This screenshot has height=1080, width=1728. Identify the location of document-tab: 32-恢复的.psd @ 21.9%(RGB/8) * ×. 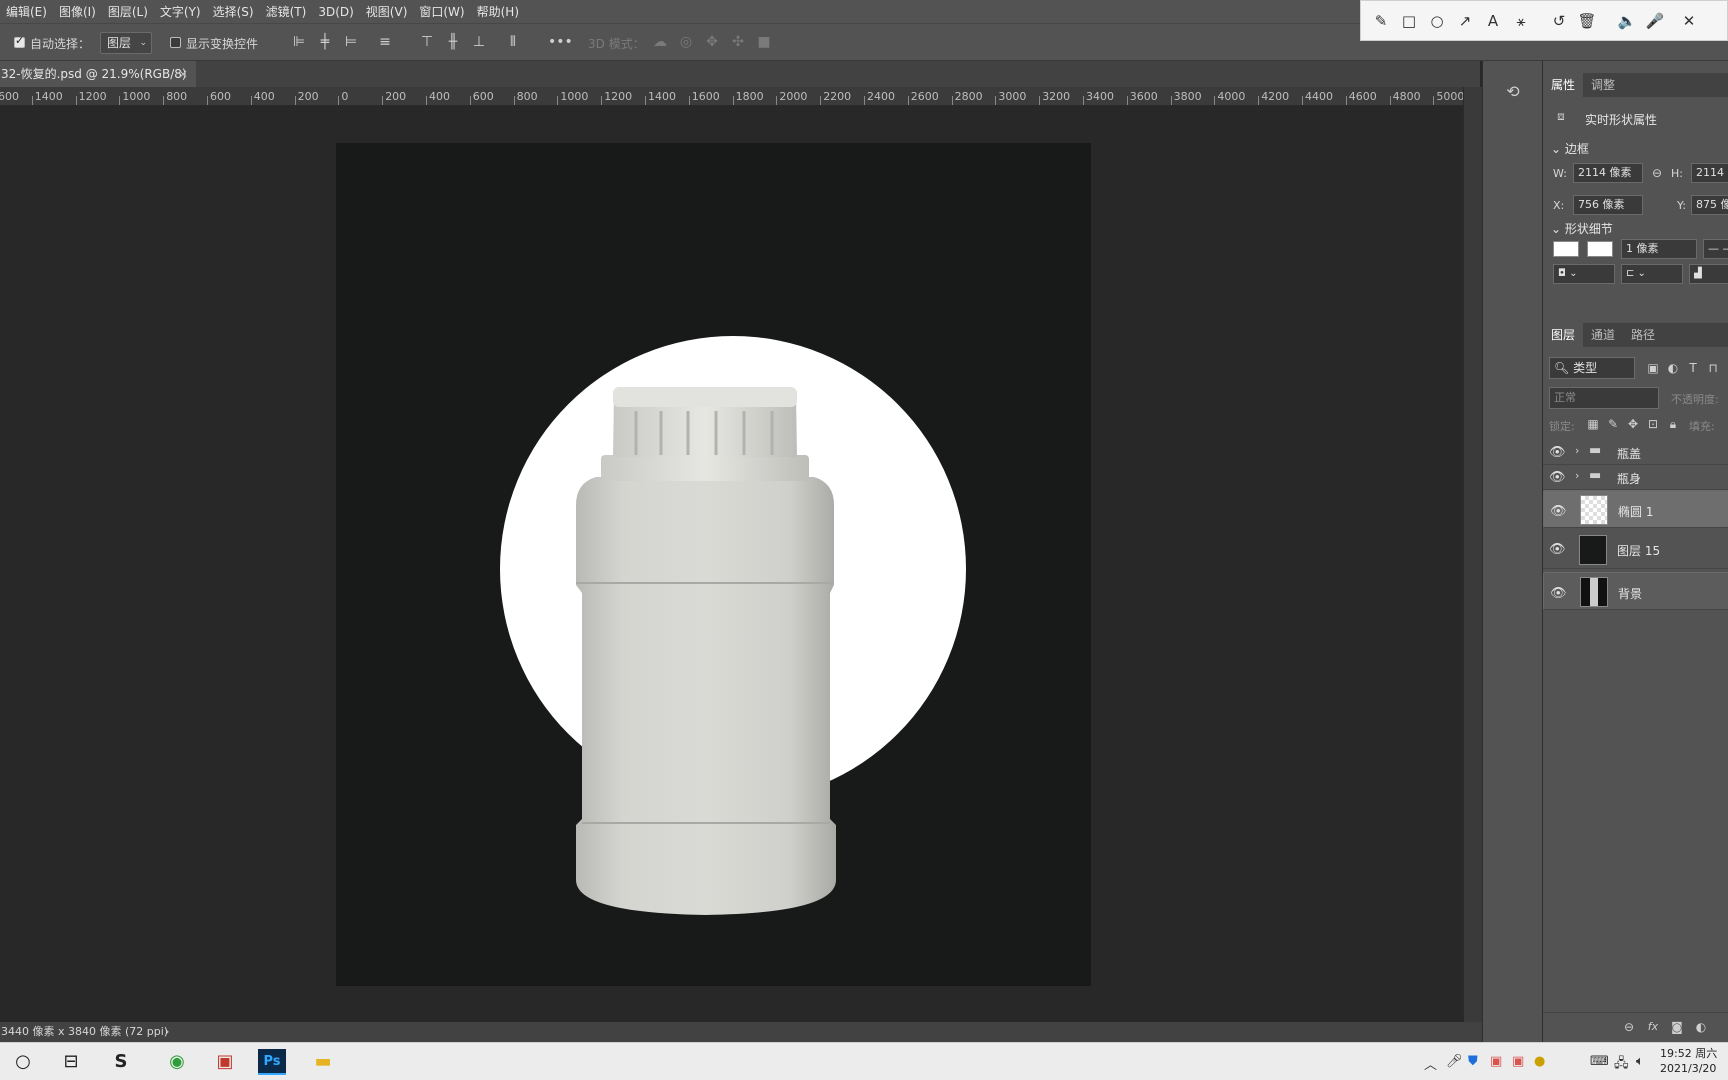
(98, 84).